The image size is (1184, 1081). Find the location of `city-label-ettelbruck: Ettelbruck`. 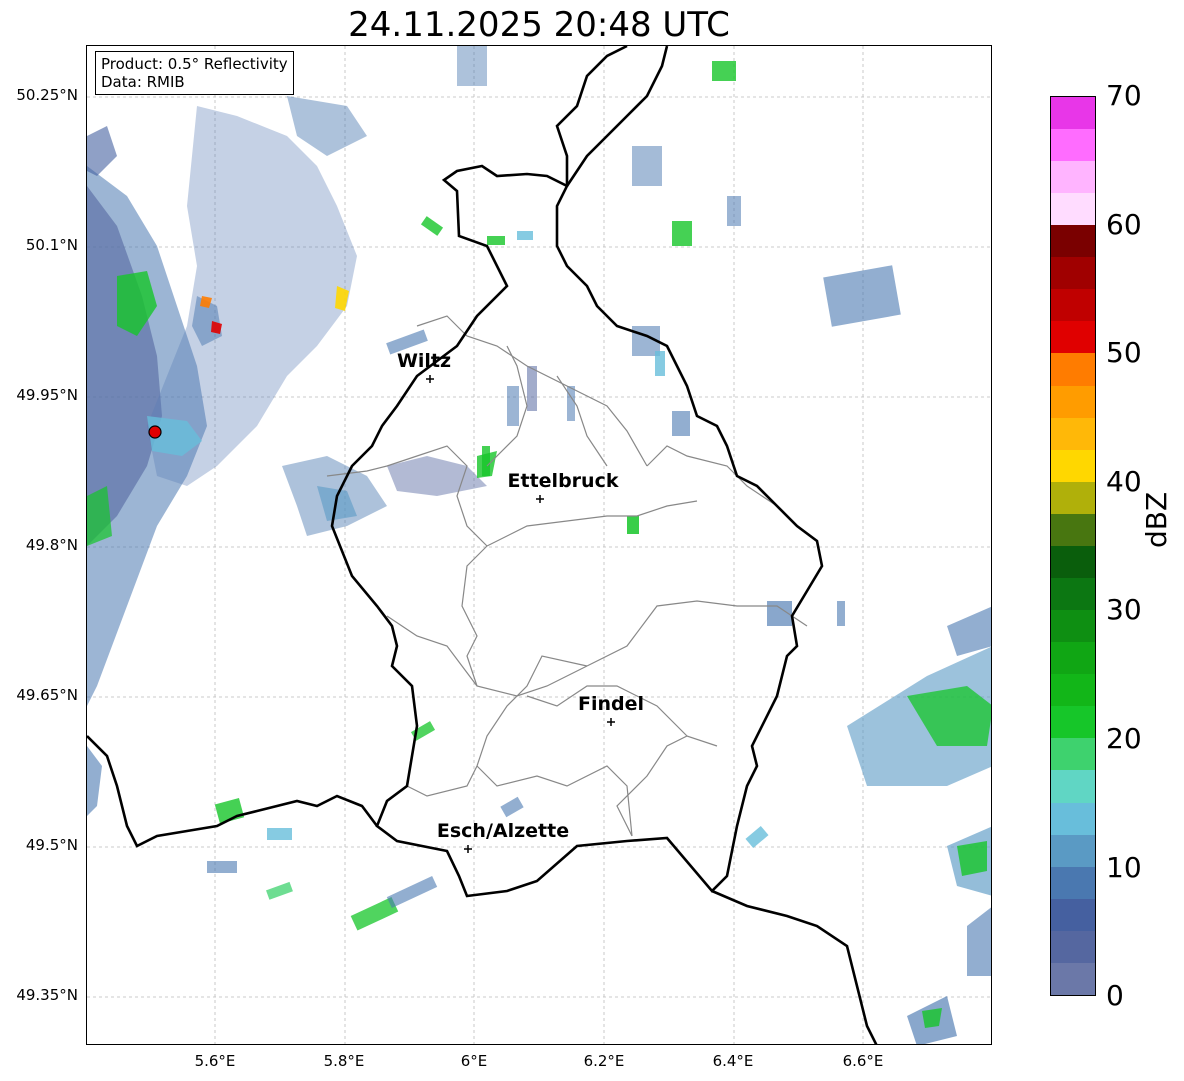

city-label-ettelbruck: Ettelbruck is located at coordinates (563, 481).